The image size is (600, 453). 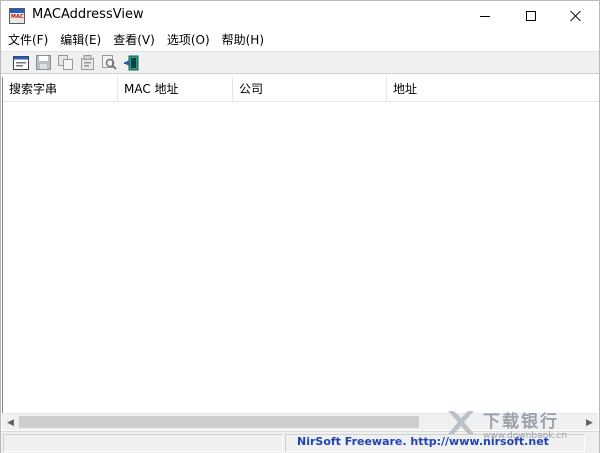 What do you see at coordinates (310, 89) in the screenshot?
I see `column-header-company: 公司` at bounding box center [310, 89].